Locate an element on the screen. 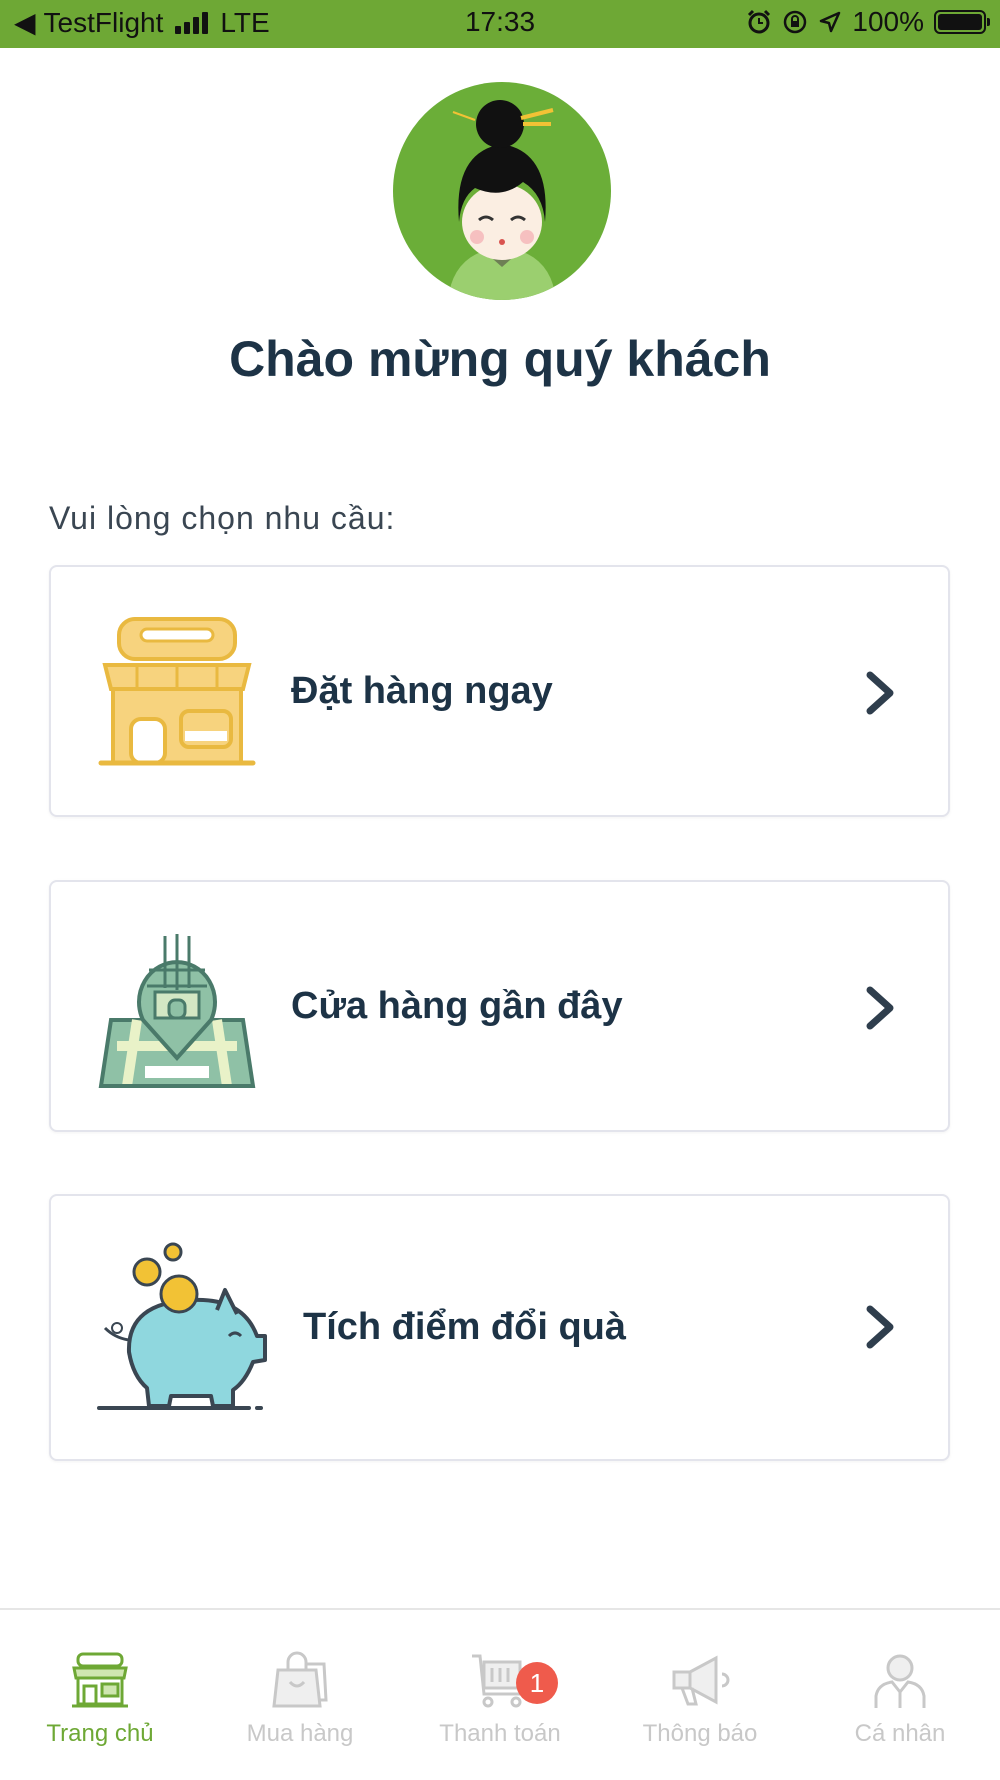 Image resolution: width=1000 pixels, height=1780 pixels. order-now-label: Đặt hàng ngay is located at coordinates (422, 690).